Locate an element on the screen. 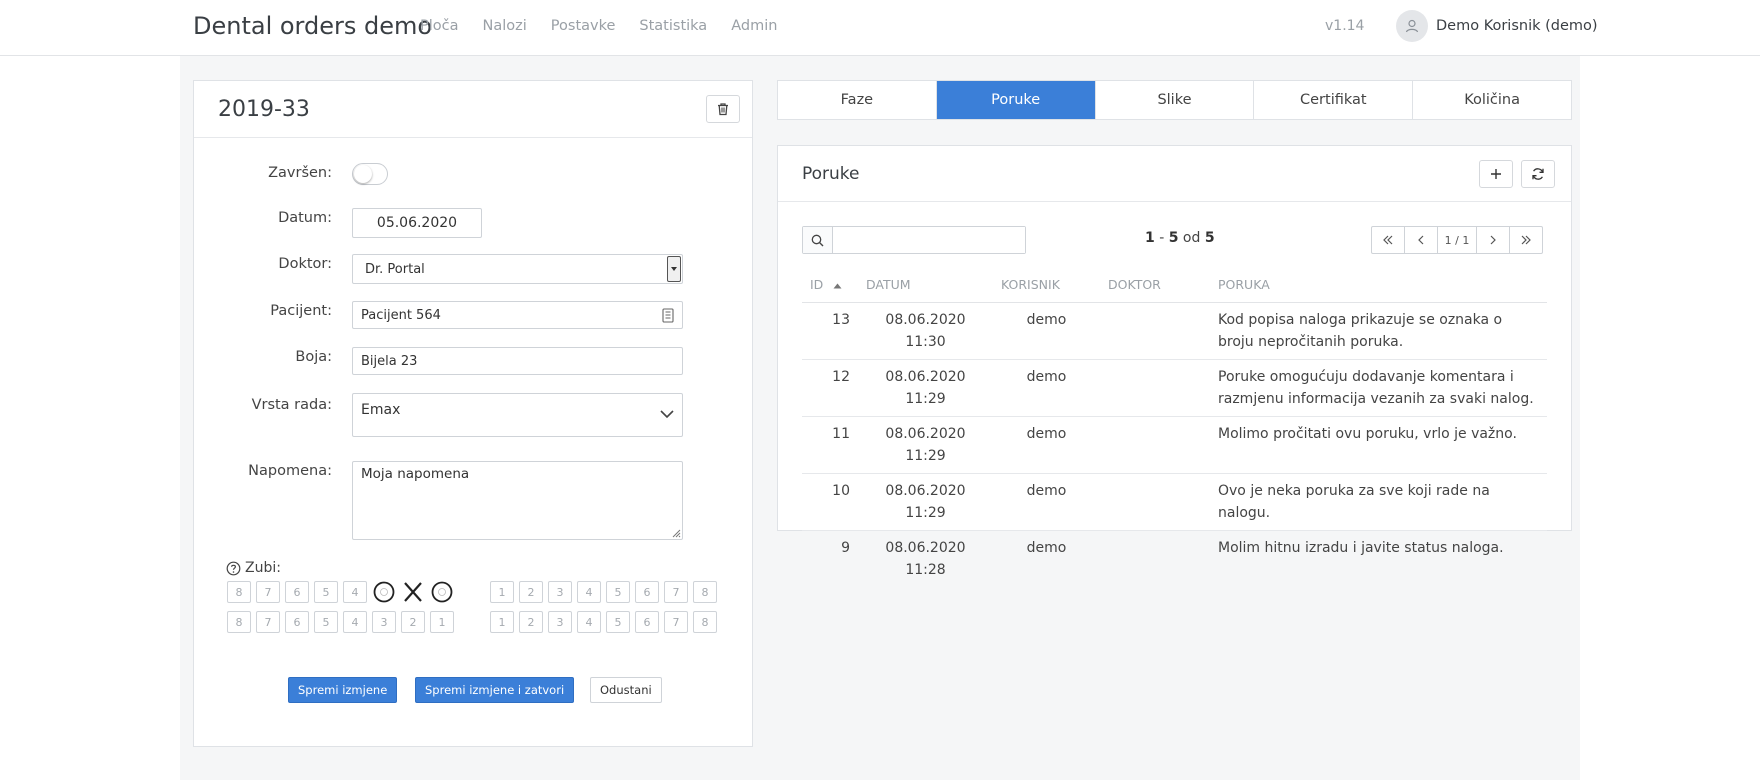 The height and width of the screenshot is (780, 1760). next-page-button is located at coordinates (1493, 240).